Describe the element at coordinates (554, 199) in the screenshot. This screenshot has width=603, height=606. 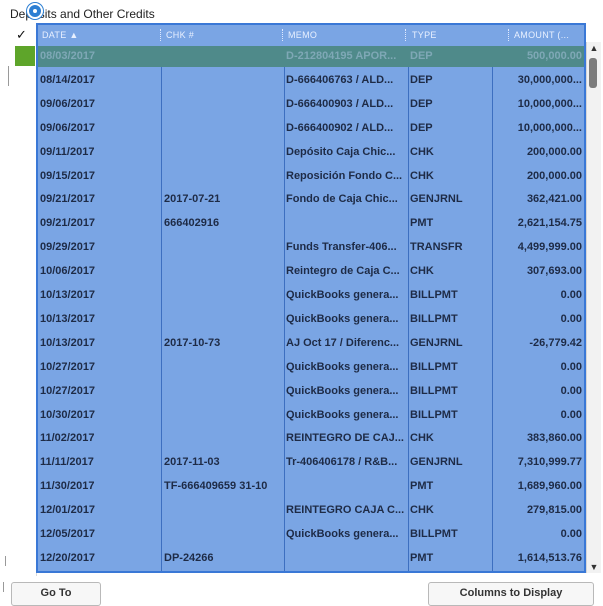
I see `cell-amount: 362,421.00` at that location.